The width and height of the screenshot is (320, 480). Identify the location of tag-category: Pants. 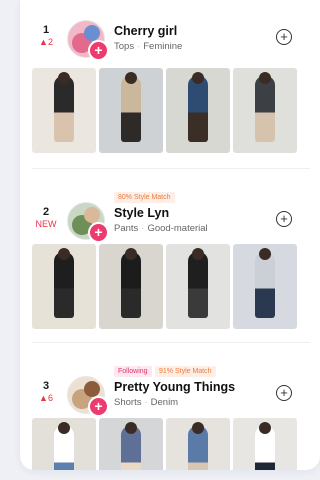
(126, 228).